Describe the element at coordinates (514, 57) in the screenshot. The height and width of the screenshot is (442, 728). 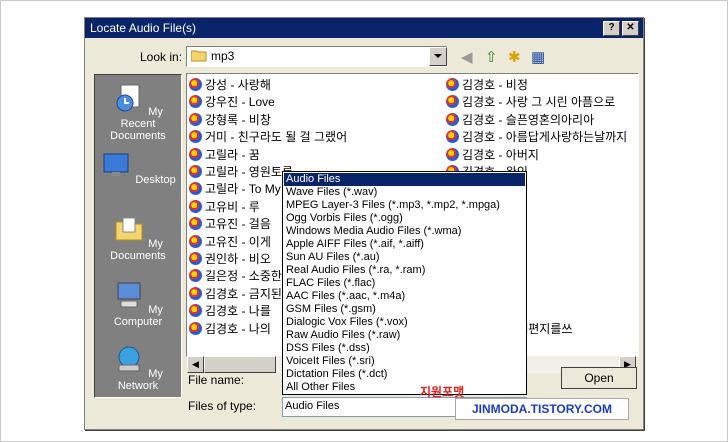
I see `new-folder-icon: ✱` at that location.